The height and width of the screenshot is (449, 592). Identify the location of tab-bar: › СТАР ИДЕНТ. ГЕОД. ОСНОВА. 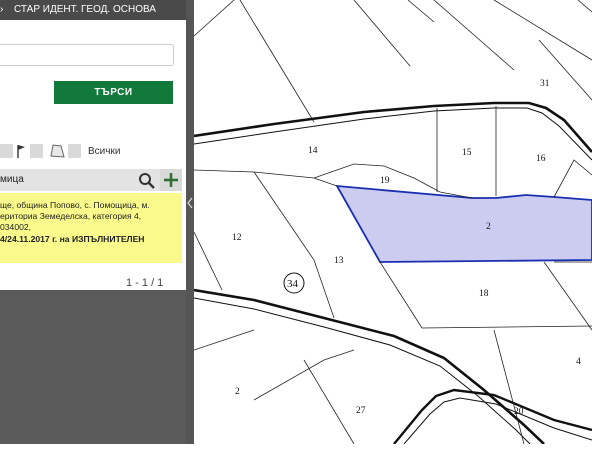
(93, 10).